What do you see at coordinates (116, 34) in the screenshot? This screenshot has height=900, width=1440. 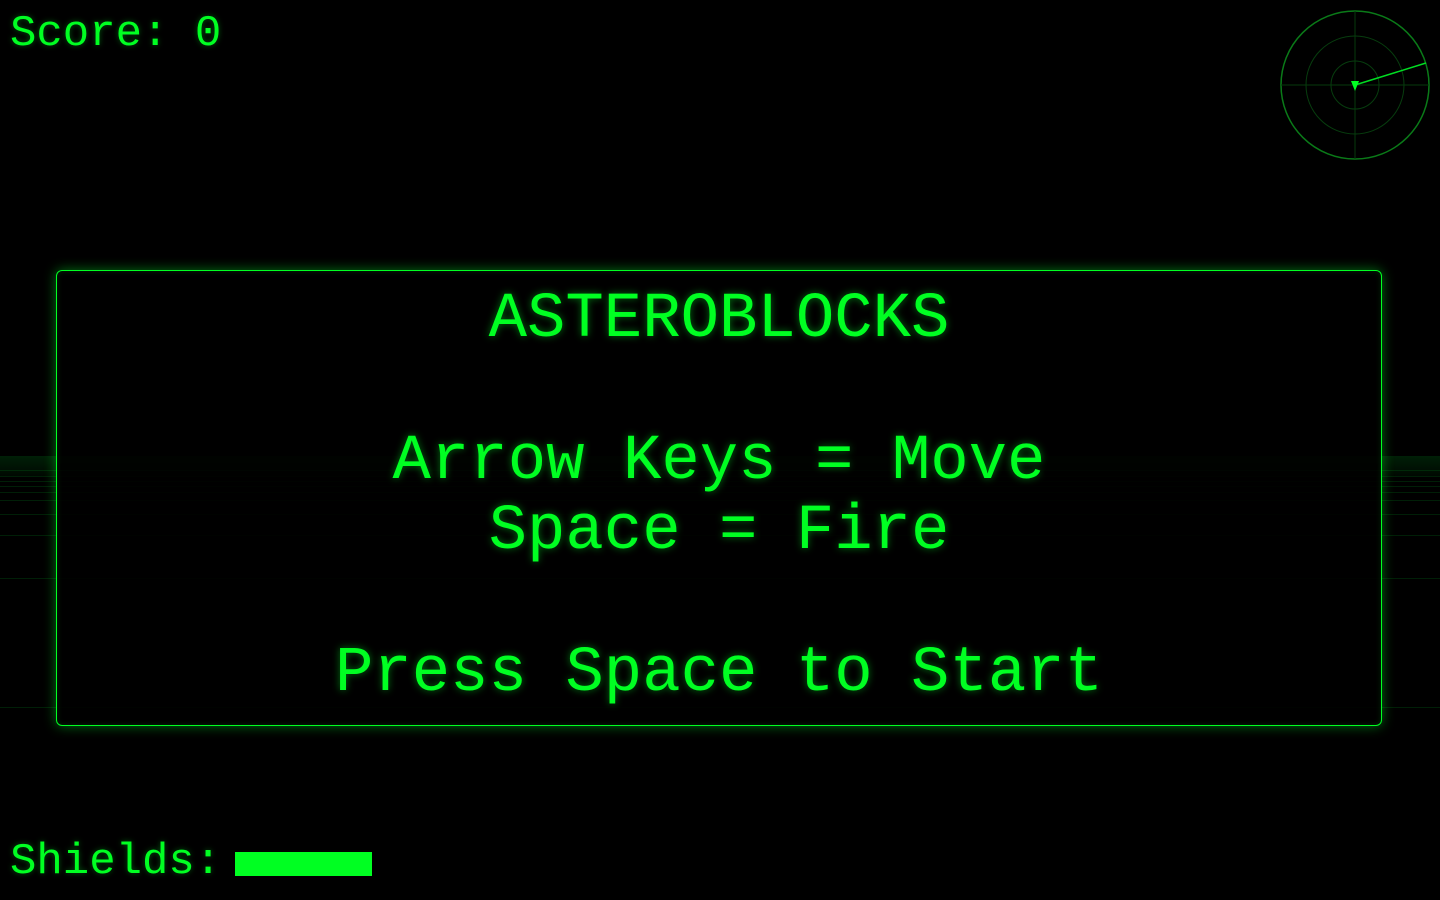 I see `score-display: Score: 0` at bounding box center [116, 34].